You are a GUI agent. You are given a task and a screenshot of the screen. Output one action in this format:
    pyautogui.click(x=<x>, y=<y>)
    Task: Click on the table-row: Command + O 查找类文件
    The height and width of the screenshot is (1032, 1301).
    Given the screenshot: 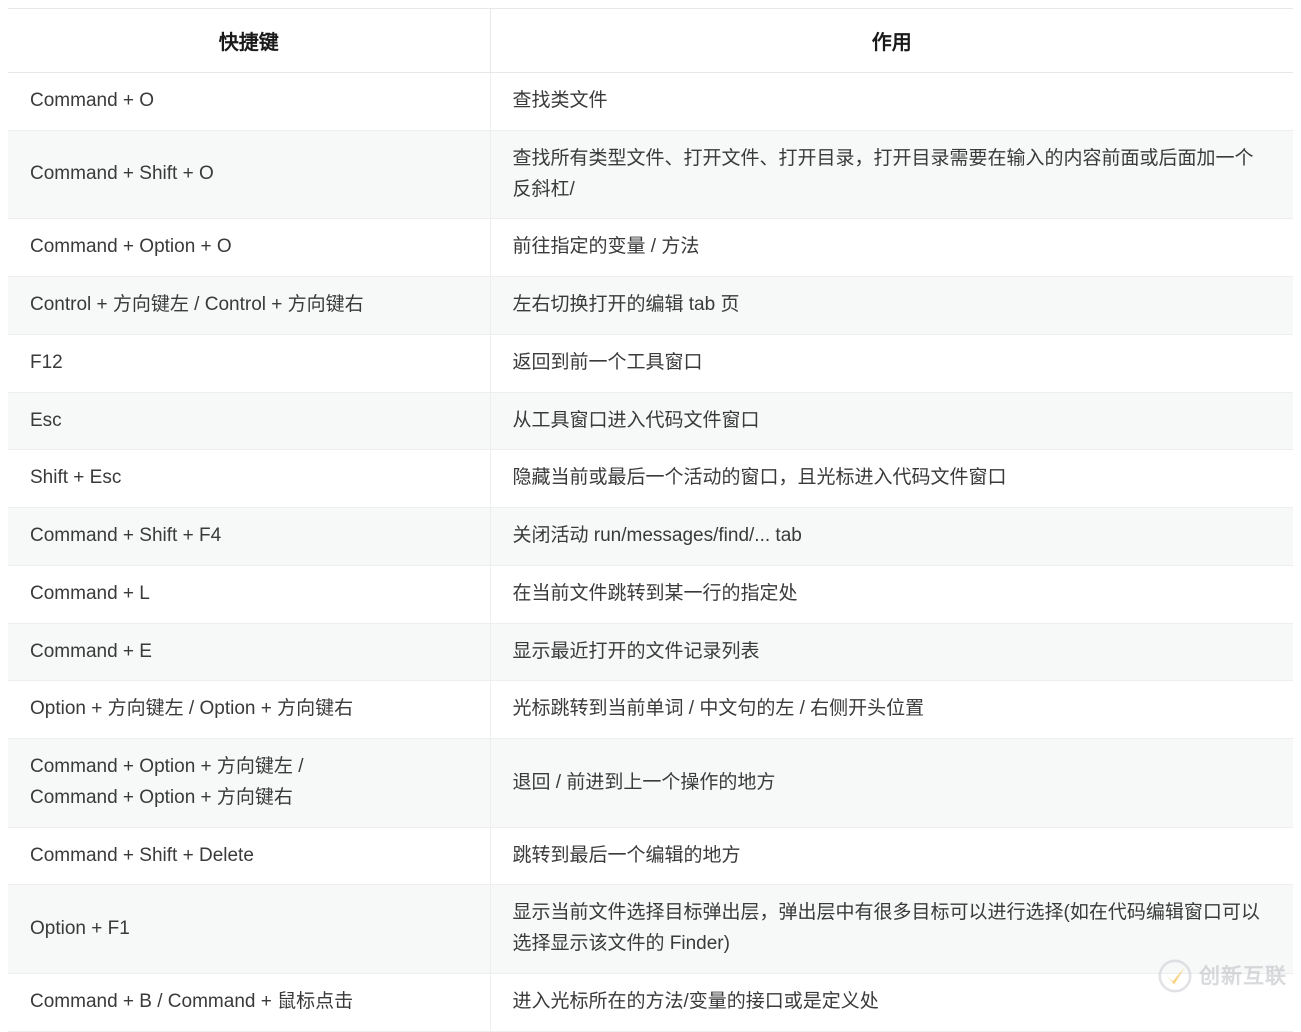 What is the action you would take?
    pyautogui.click(x=650, y=101)
    